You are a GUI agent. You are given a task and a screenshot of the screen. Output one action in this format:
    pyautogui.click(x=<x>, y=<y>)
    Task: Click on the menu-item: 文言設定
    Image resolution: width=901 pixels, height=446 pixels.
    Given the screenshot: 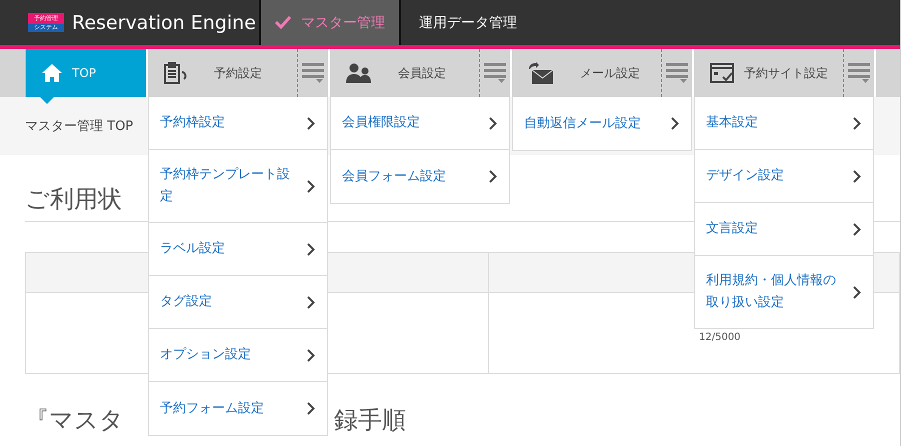 What is the action you would take?
    pyautogui.click(x=784, y=229)
    